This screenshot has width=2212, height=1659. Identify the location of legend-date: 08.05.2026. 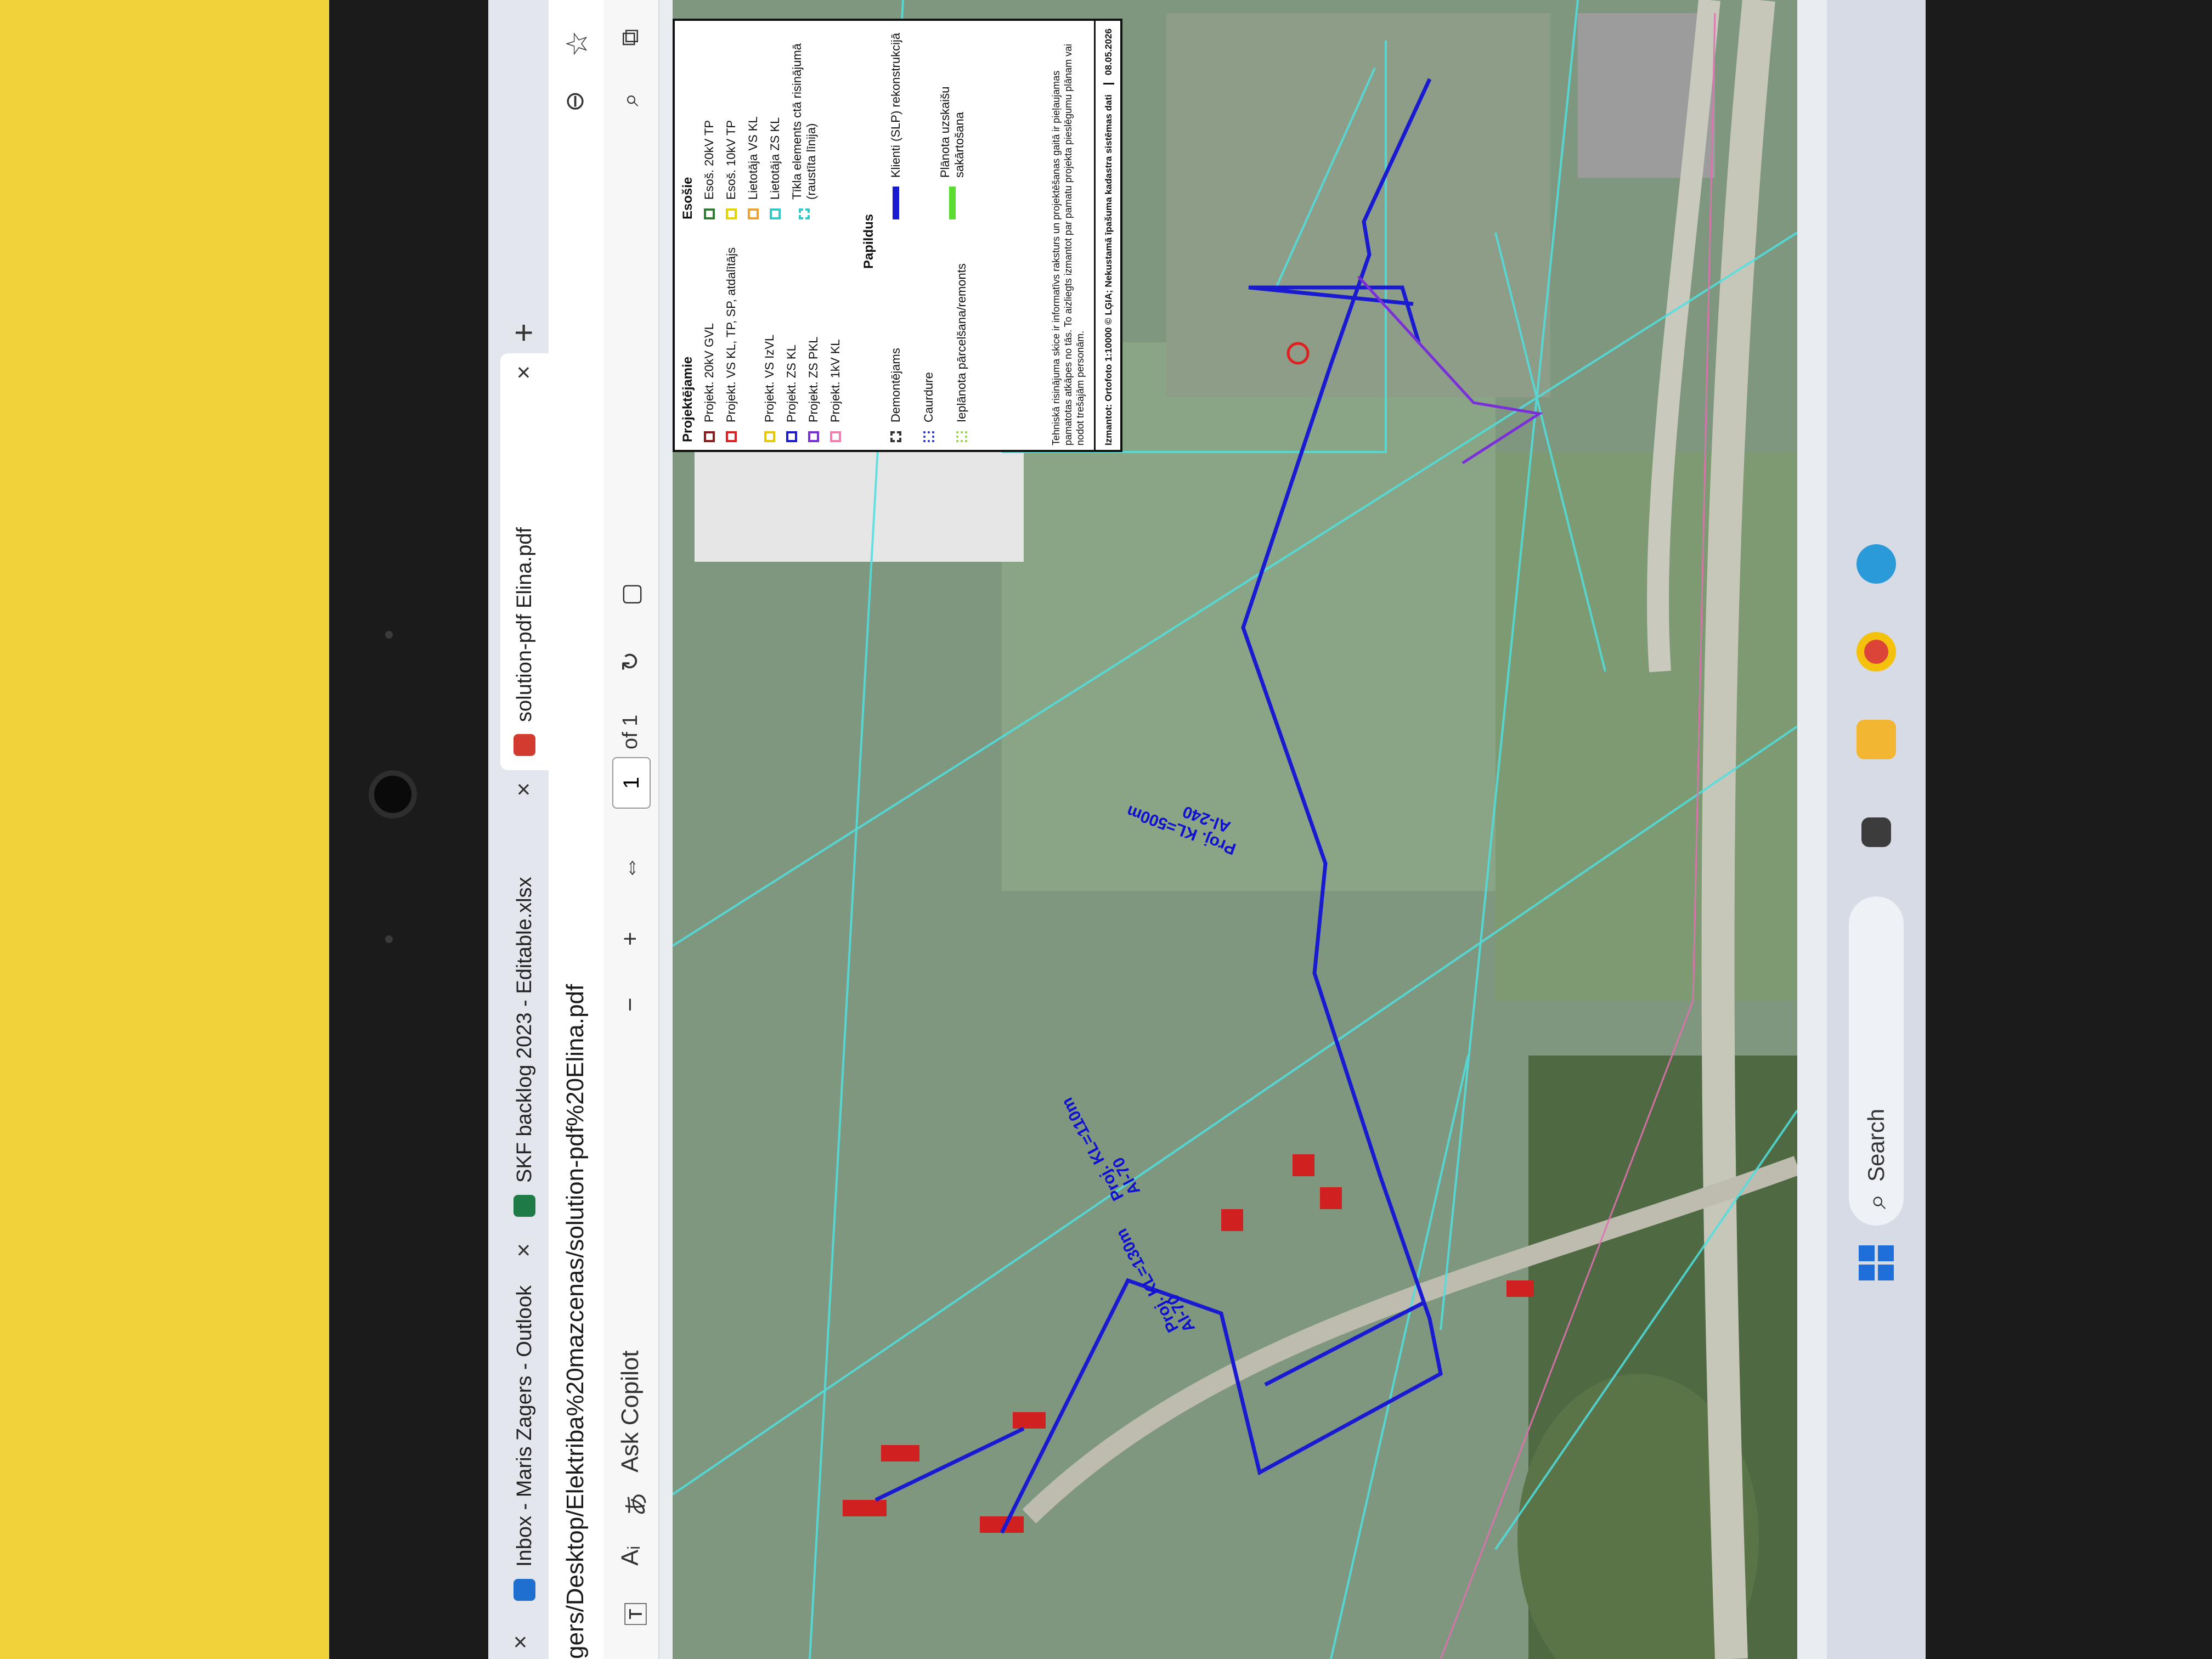
(1108, 53).